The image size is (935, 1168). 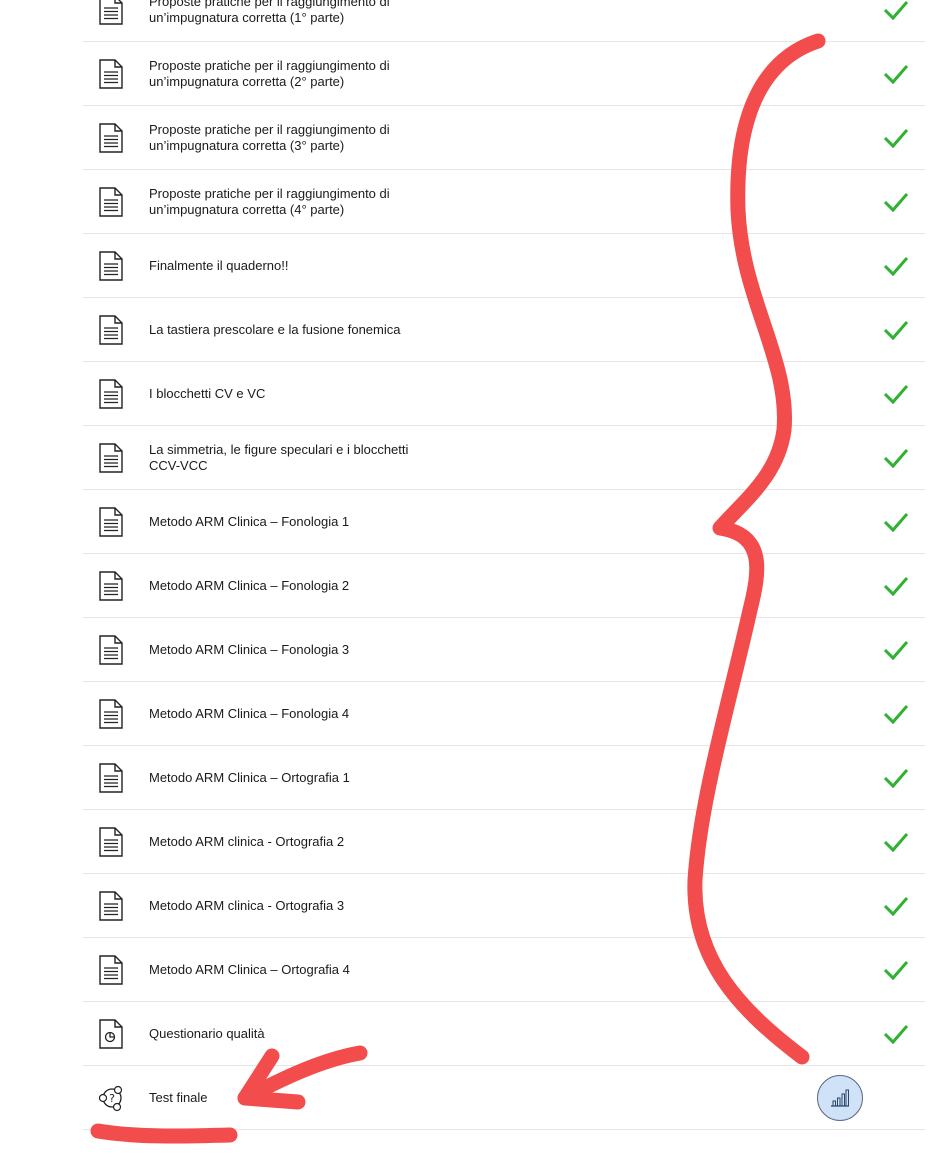 What do you see at coordinates (111, 1033) in the screenshot?
I see `survey-document-icon` at bounding box center [111, 1033].